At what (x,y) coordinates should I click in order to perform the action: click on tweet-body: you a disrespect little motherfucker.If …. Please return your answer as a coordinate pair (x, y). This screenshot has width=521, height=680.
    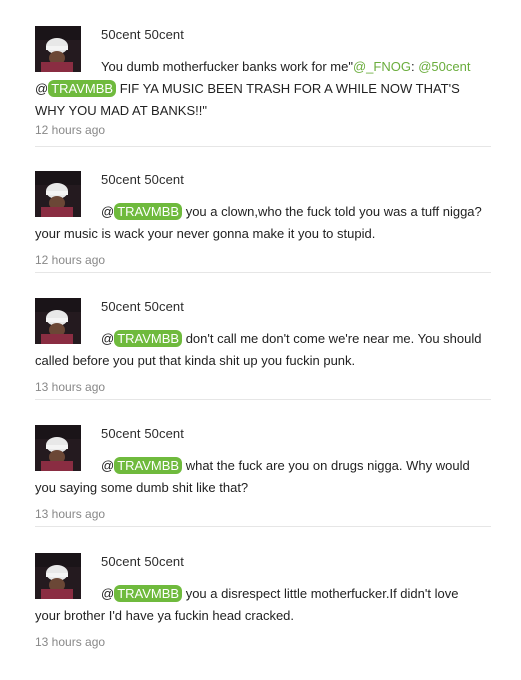
    Looking at the image, I should click on (247, 604).